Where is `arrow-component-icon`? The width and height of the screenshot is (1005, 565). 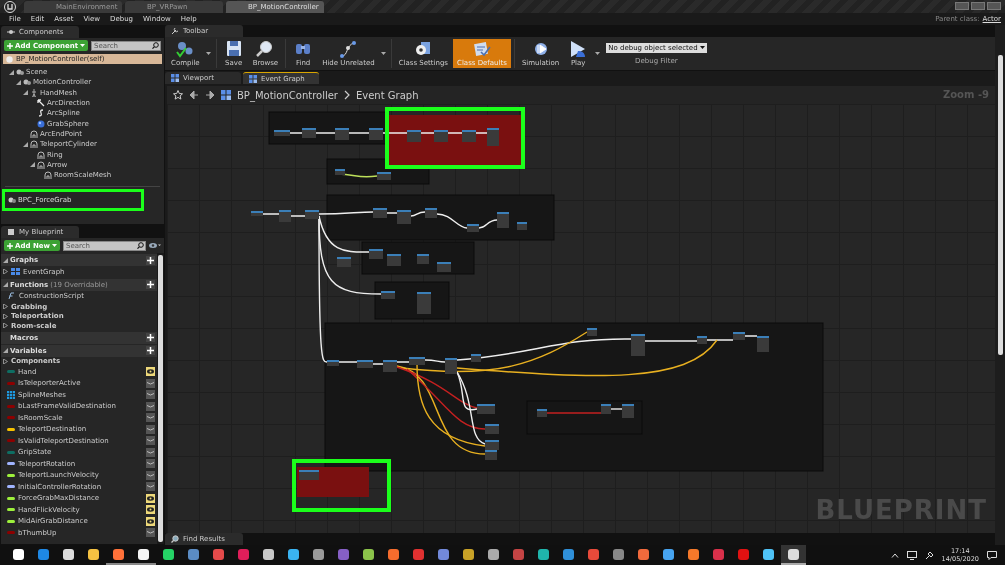 arrow-component-icon is located at coordinates (41, 103).